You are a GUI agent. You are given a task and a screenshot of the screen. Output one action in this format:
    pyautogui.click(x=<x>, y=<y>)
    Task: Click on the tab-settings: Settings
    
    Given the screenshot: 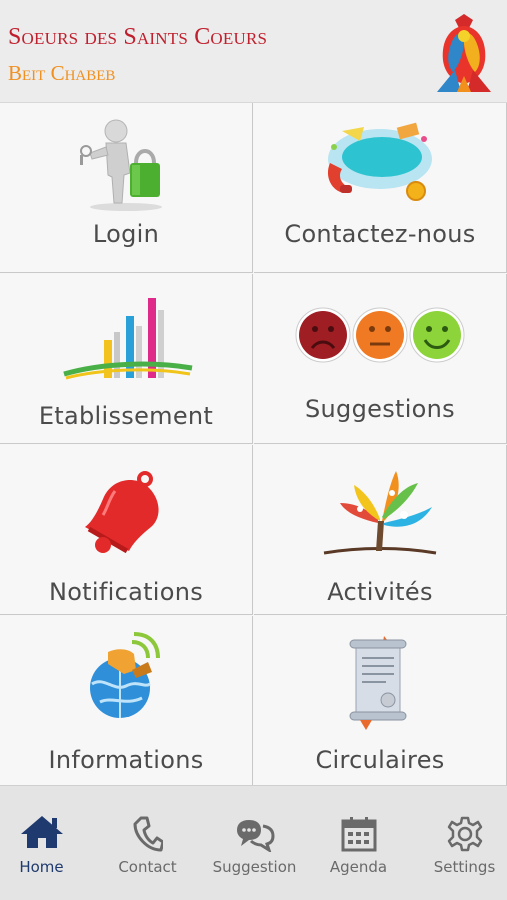 What is the action you would take?
    pyautogui.click(x=460, y=843)
    